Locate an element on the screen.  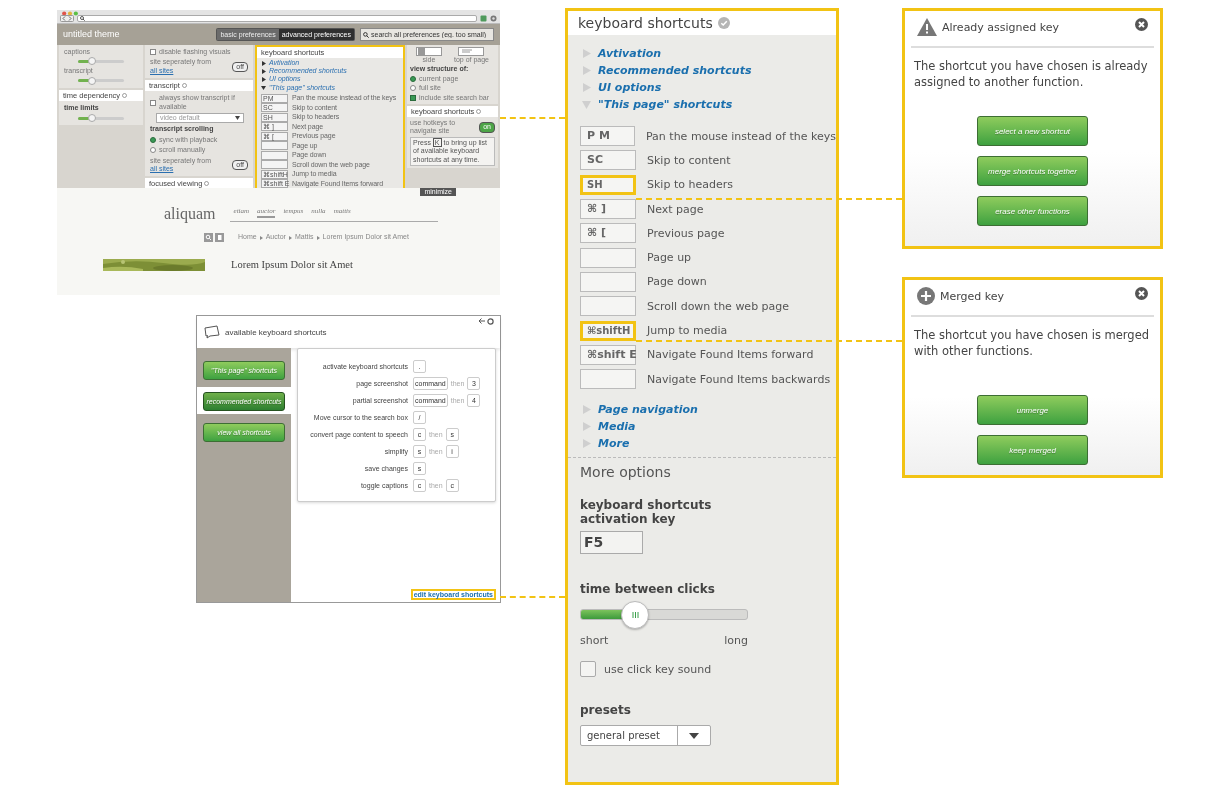
shortcut-label: Scroll down the web page is located at coordinates (718, 306).